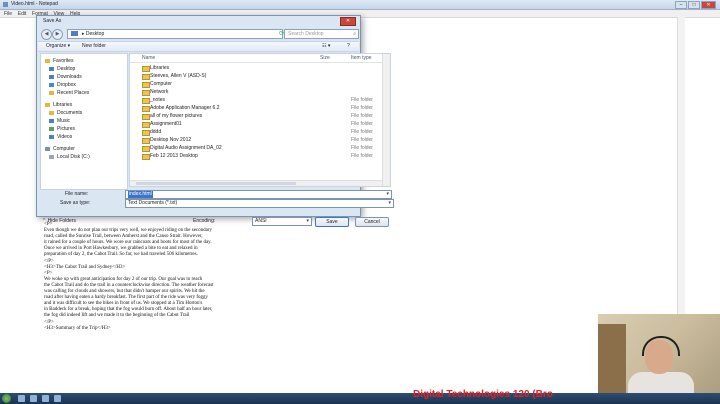  What do you see at coordinates (483, 394) in the screenshot?
I see `course-watermark: Digital Technologies 120 (Bro` at bounding box center [483, 394].